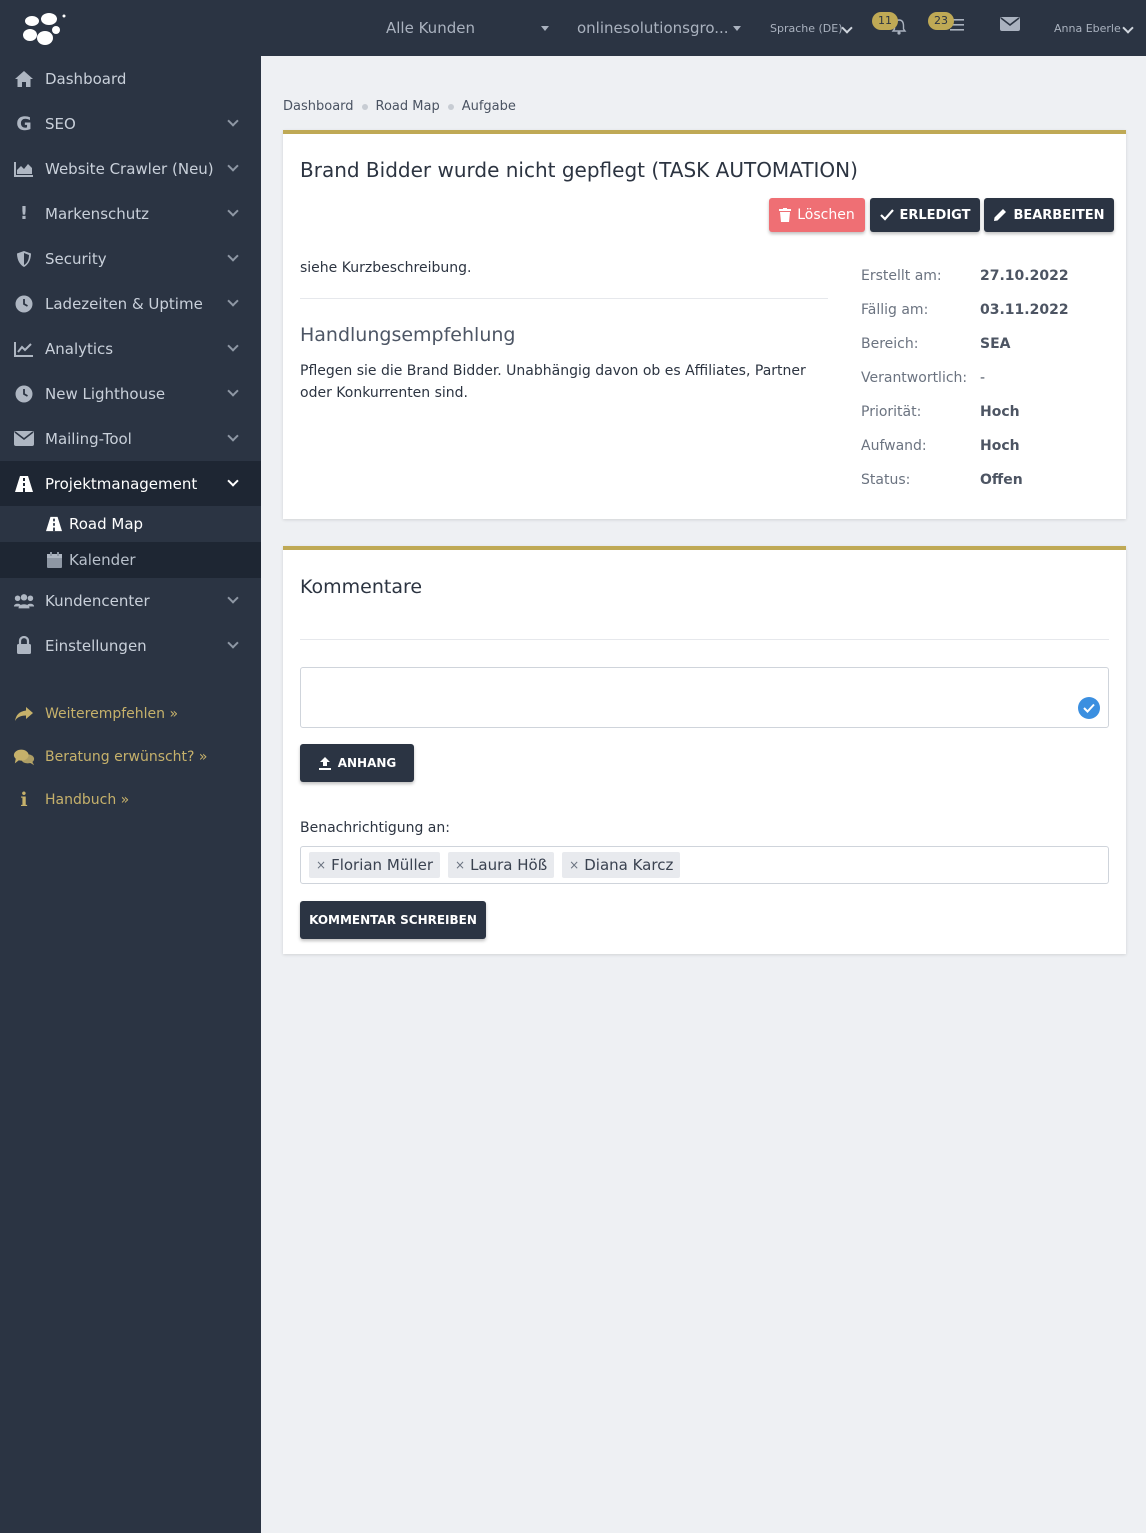 The height and width of the screenshot is (1533, 1146). Describe the element at coordinates (965, 344) in the screenshot. I see `meta-row-area: Bereich: SEA` at that location.